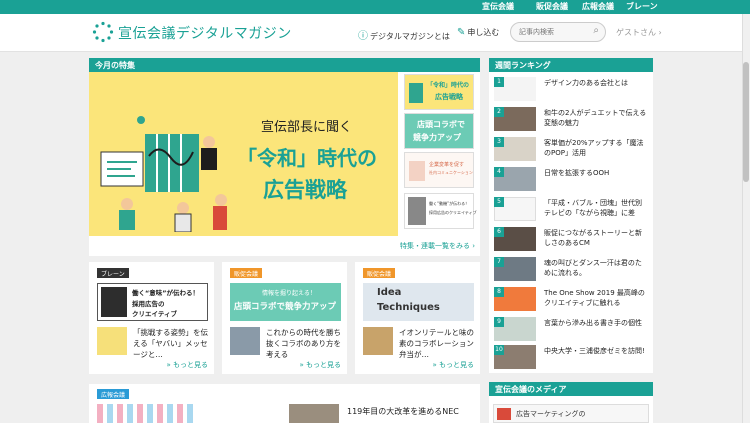  I want to click on card-2-banner: 情報を掘り起える！ 店頭コラボで競争力アップ, so click(285, 302).